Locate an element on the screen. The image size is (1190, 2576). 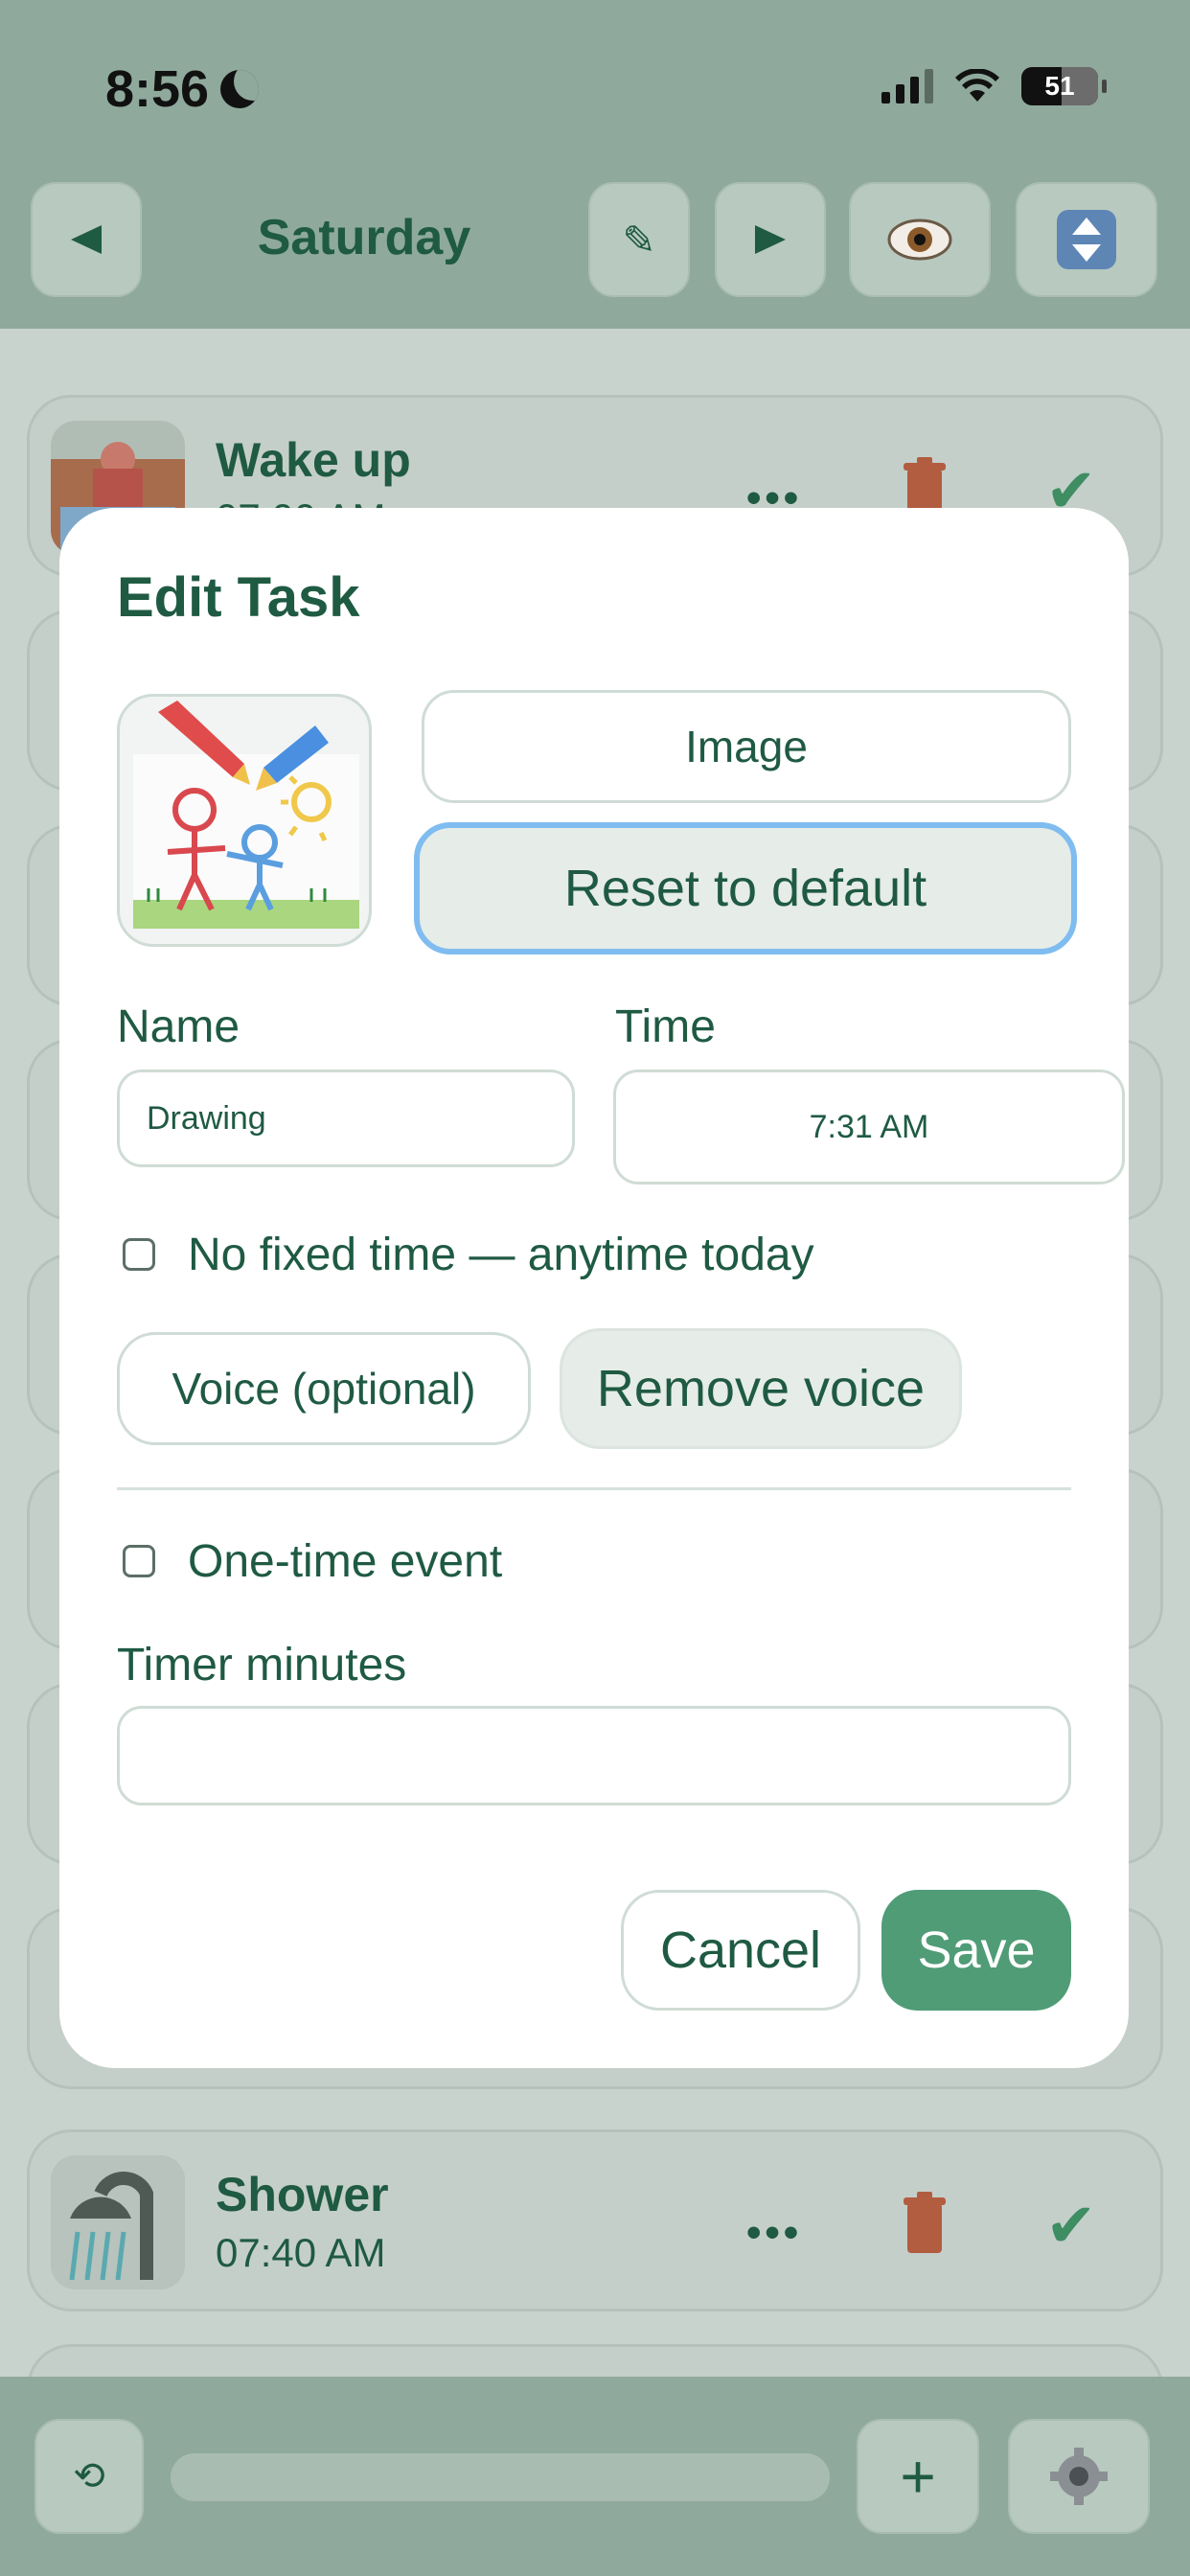
add-task-button: + is located at coordinates (918, 2476).